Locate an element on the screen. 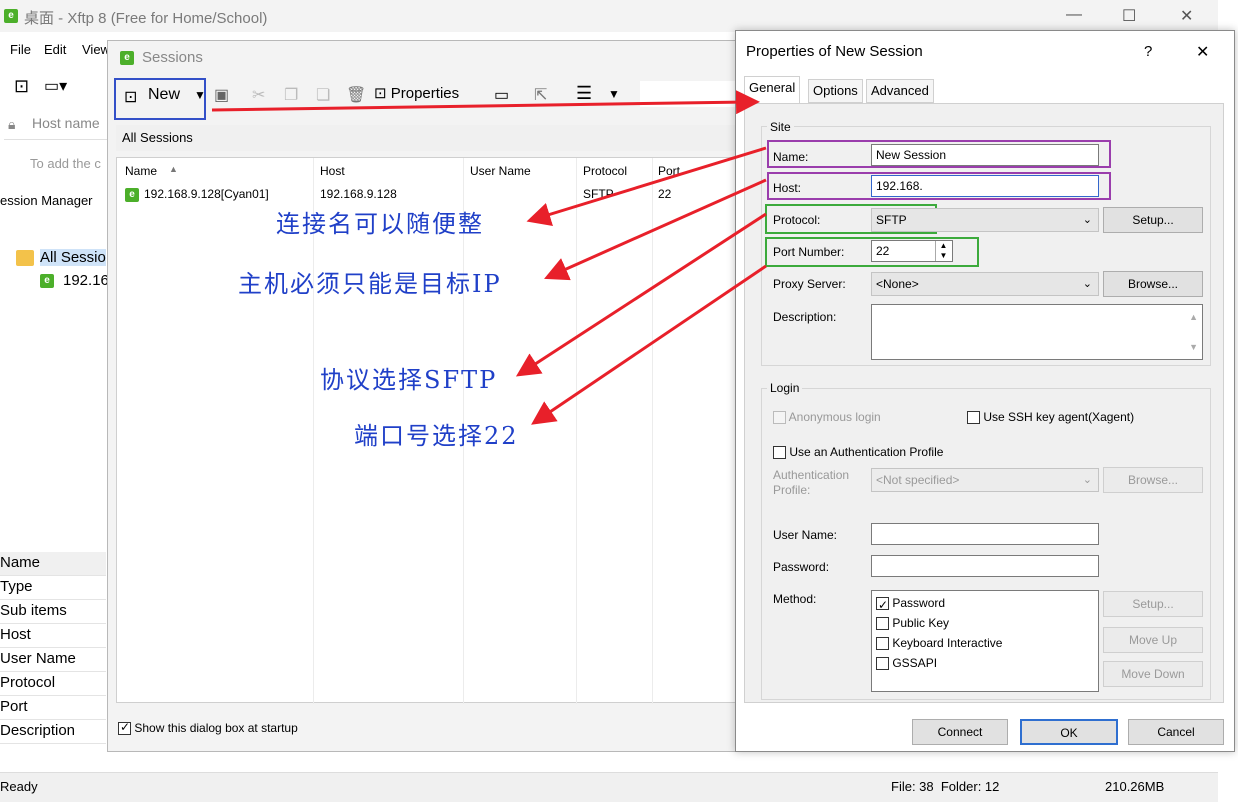 The height and width of the screenshot is (802, 1238). arrow-name is located at coordinates (646, 186).